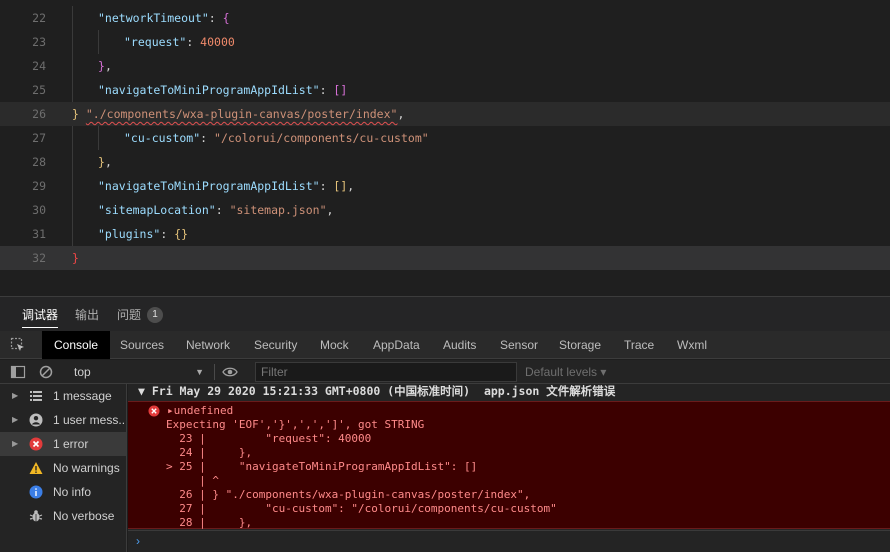  What do you see at coordinates (155, 315) in the screenshot?
I see `problems-count-badge: 1` at bounding box center [155, 315].